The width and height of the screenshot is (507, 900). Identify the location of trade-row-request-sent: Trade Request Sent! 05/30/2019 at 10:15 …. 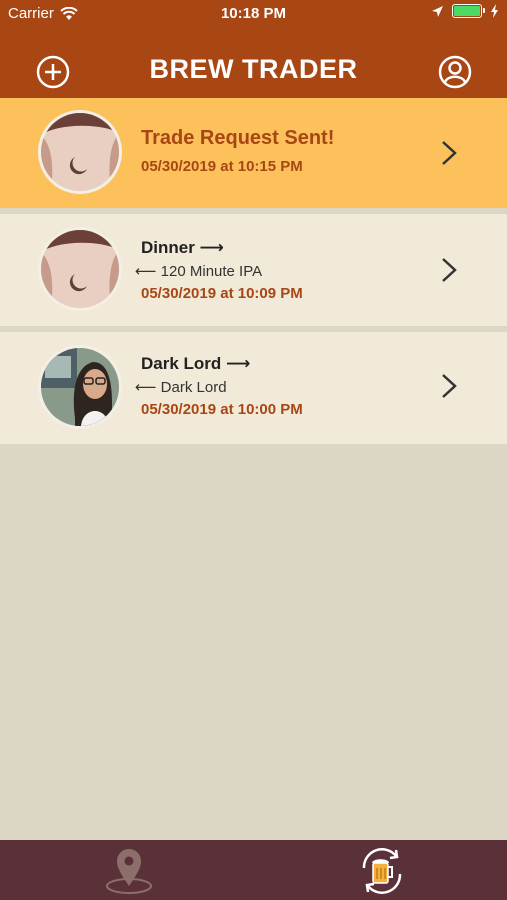
(253, 153).